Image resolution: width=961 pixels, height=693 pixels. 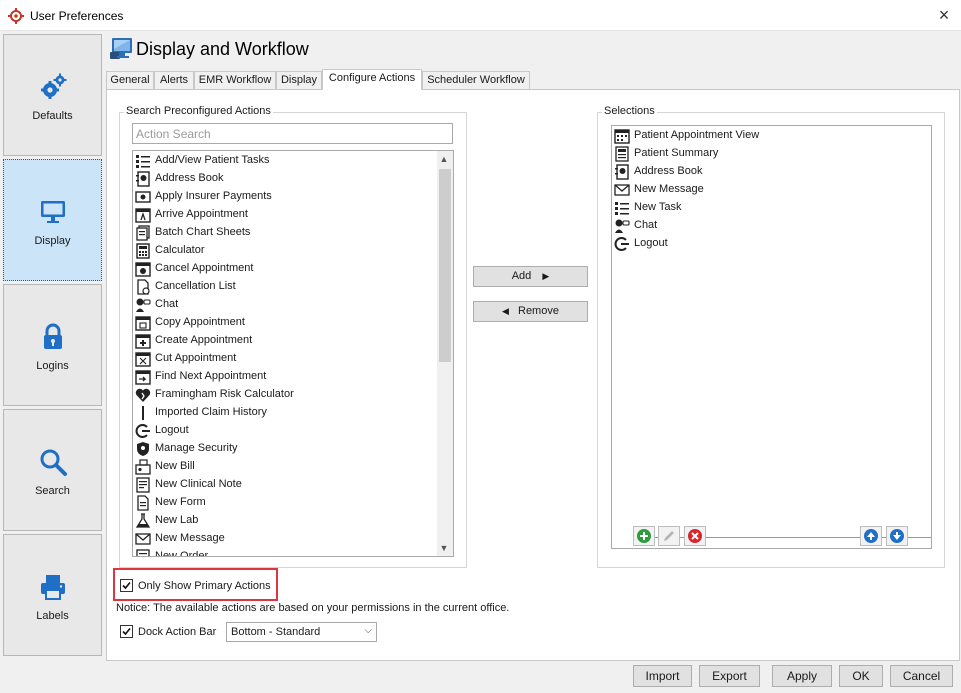 I want to click on sidebar: Defaults Display Logins Search Labels, so click(x=52, y=345).